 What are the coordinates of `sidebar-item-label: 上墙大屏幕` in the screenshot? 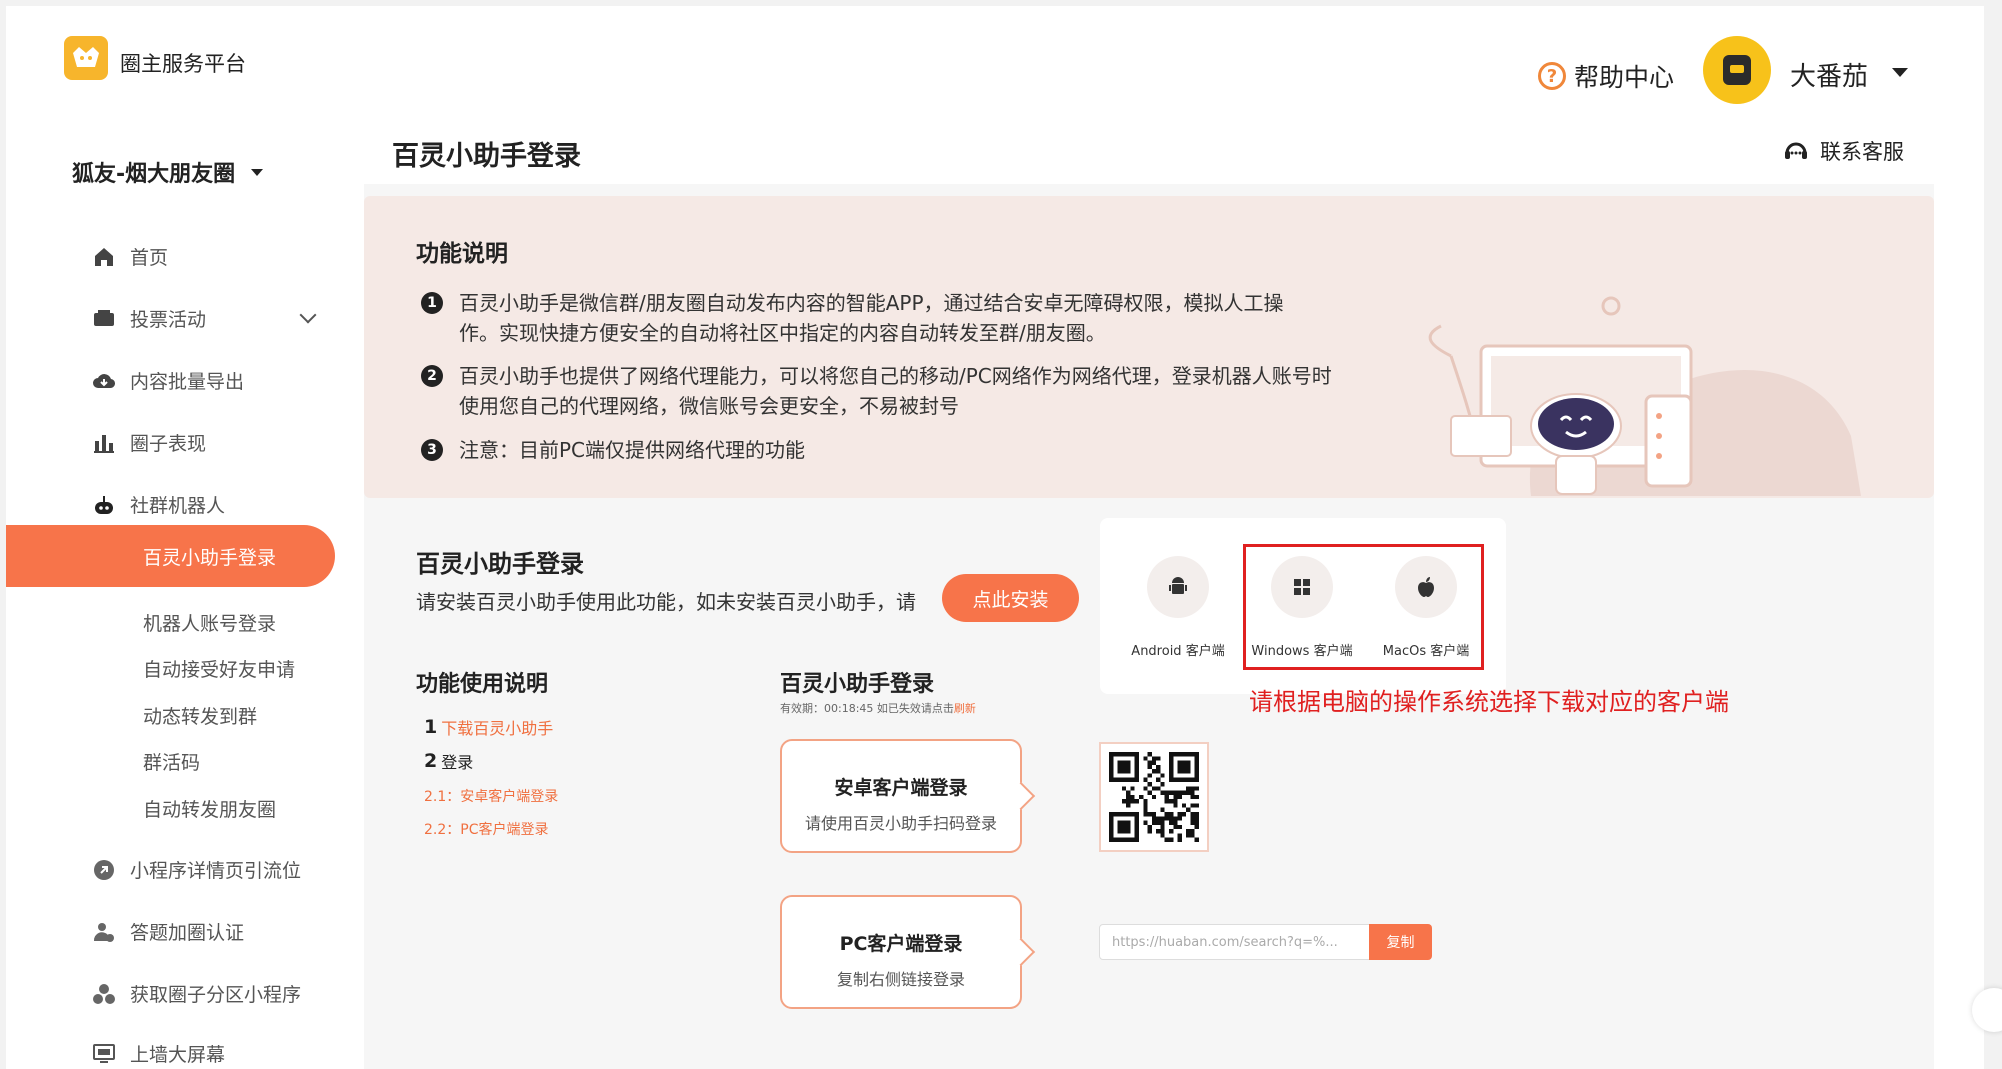 It's located at (178, 1055).